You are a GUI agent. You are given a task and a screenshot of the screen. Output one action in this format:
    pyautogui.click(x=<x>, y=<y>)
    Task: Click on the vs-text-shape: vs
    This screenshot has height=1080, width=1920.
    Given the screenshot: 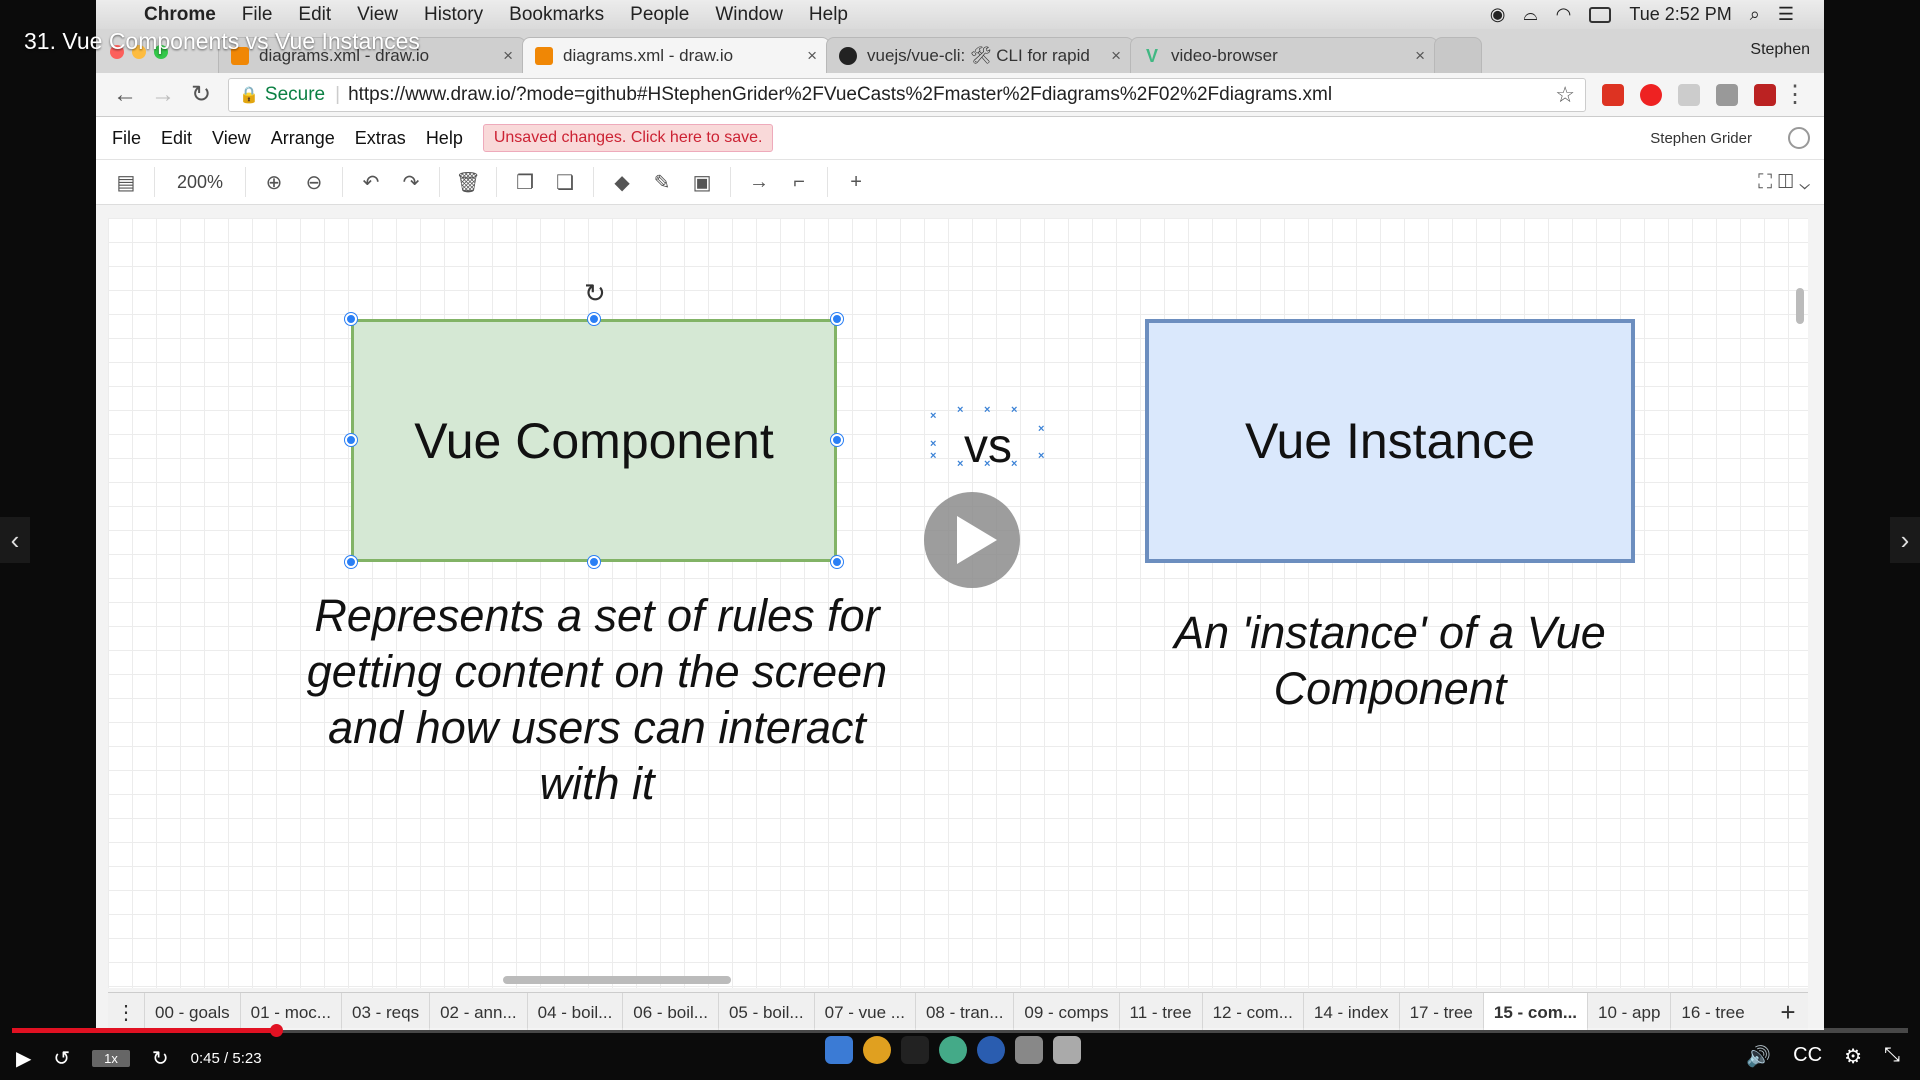 What is the action you would take?
    pyautogui.click(x=988, y=446)
    